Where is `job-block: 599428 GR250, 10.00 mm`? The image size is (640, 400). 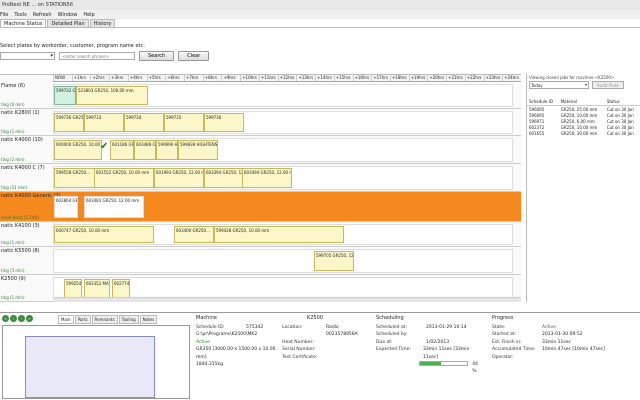 job-block: 599428 GR250, 10.00 mm is located at coordinates (279, 234).